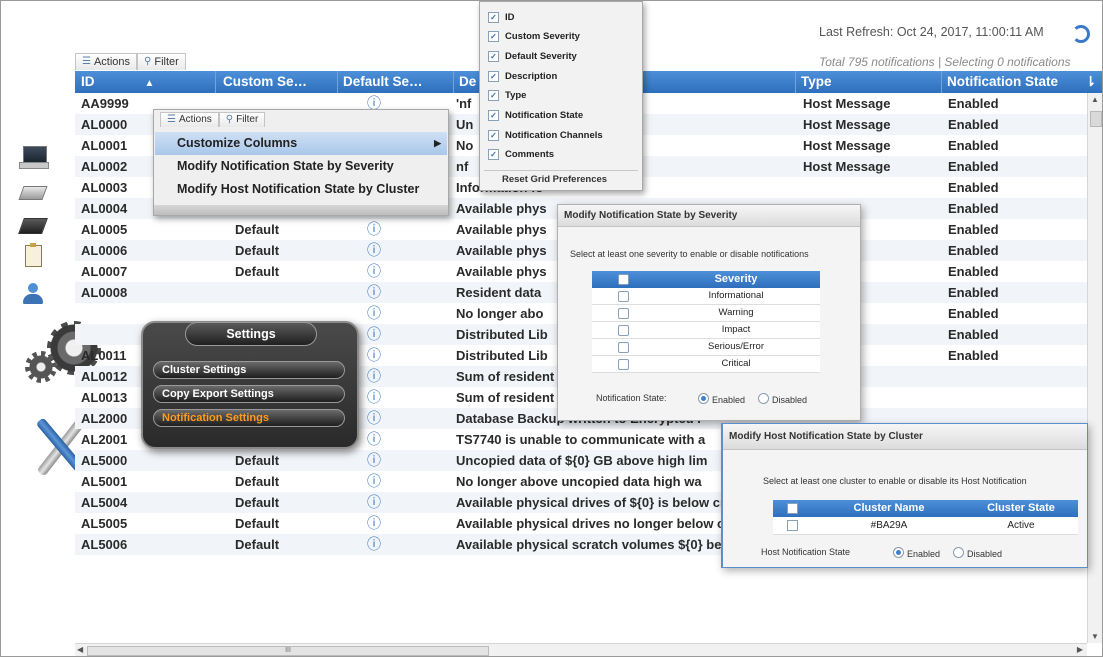  Describe the element at coordinates (1095, 636) in the screenshot. I see `scroll-down-icon: ▼` at that location.